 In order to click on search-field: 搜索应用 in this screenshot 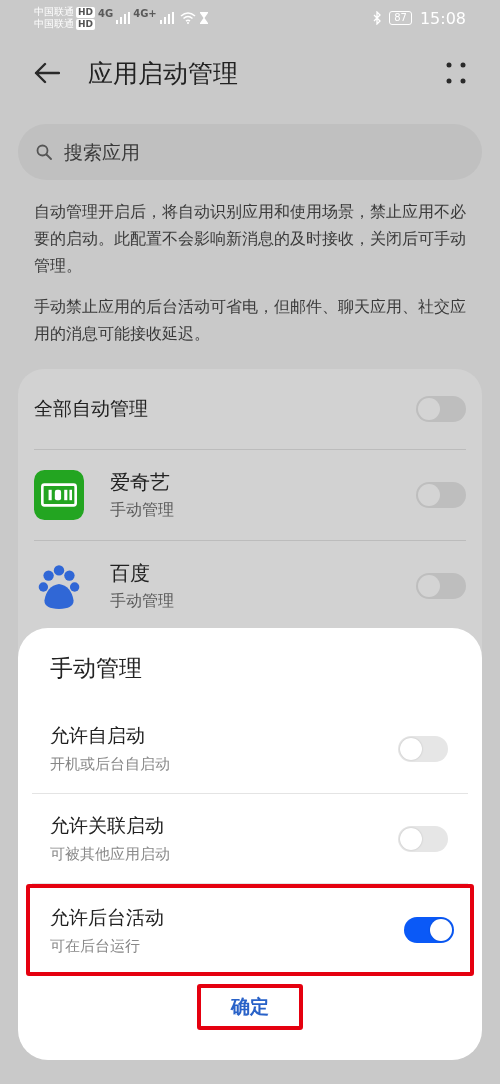, I will do `click(250, 152)`.